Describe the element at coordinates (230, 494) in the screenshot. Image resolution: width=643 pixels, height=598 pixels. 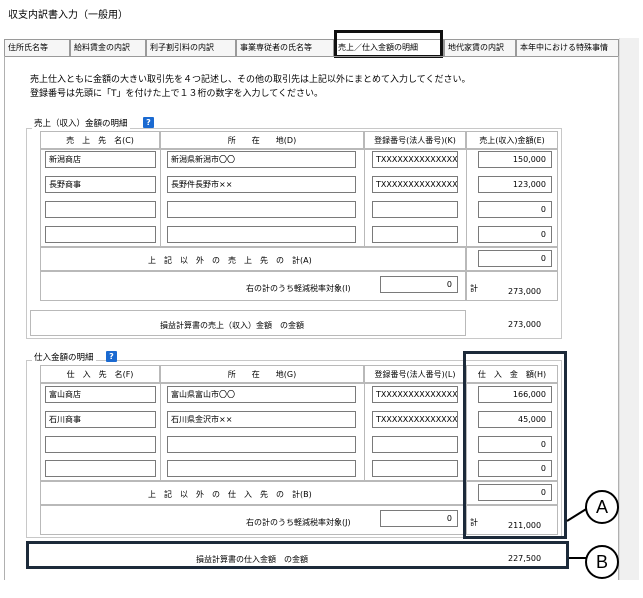
I see `purchases-other-label: 上 記 以 外 の 仕 入 先 の 計(B)` at that location.